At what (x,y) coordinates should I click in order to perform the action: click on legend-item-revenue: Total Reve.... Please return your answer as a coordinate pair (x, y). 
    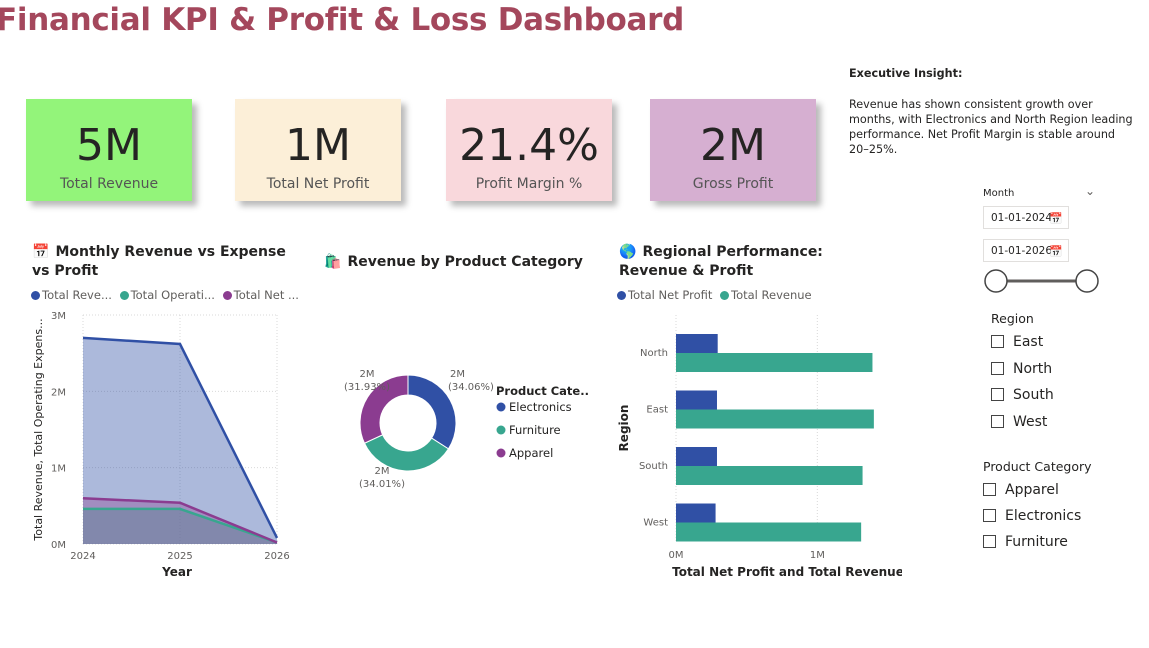
    Looking at the image, I should click on (71, 295).